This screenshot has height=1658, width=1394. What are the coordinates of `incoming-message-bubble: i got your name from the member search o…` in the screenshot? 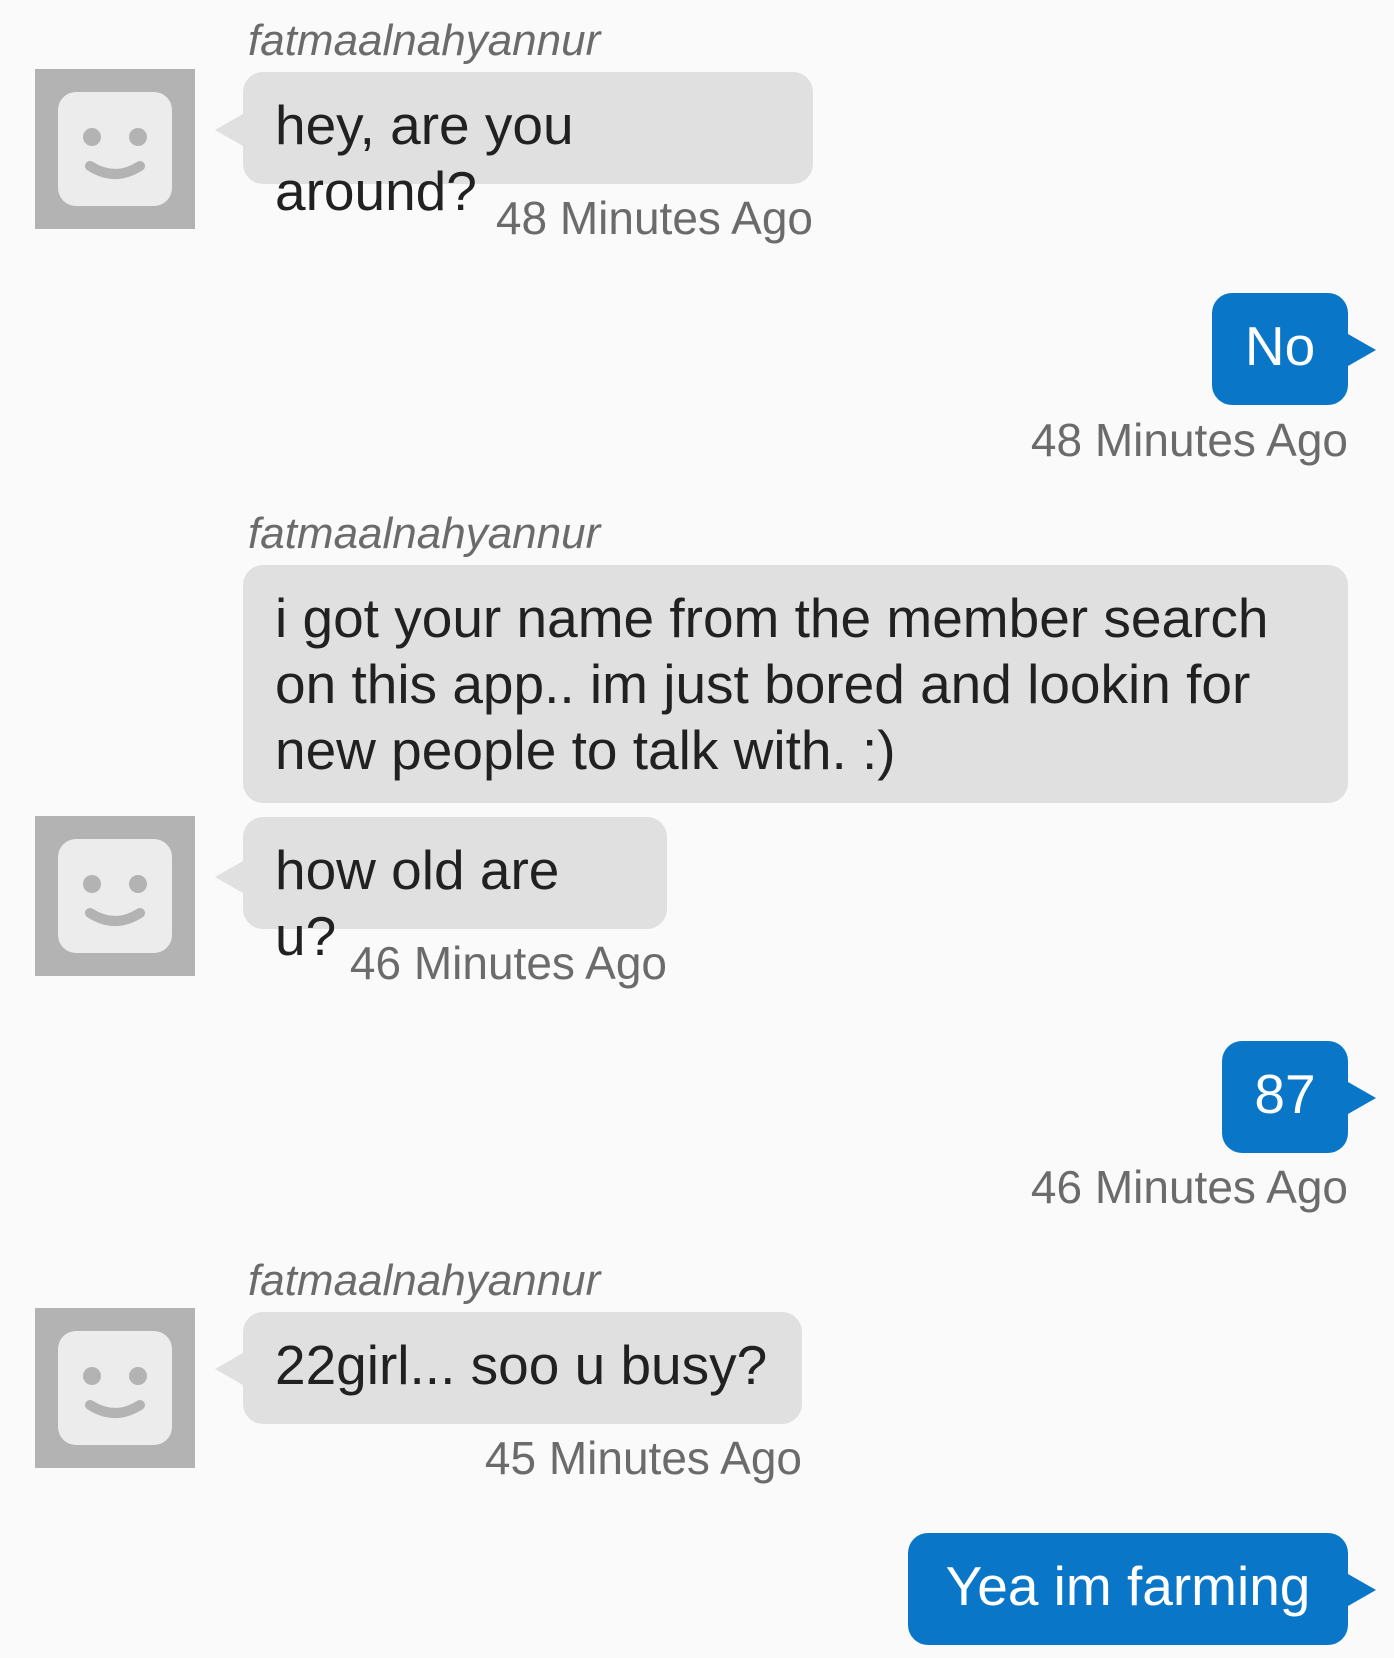 It's located at (795, 684).